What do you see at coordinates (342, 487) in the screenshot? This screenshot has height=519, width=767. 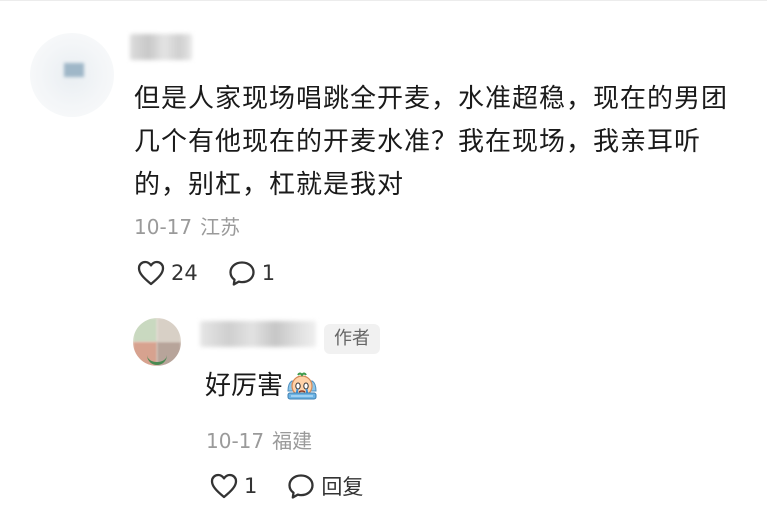 I see `reply-reply-label: 回复` at bounding box center [342, 487].